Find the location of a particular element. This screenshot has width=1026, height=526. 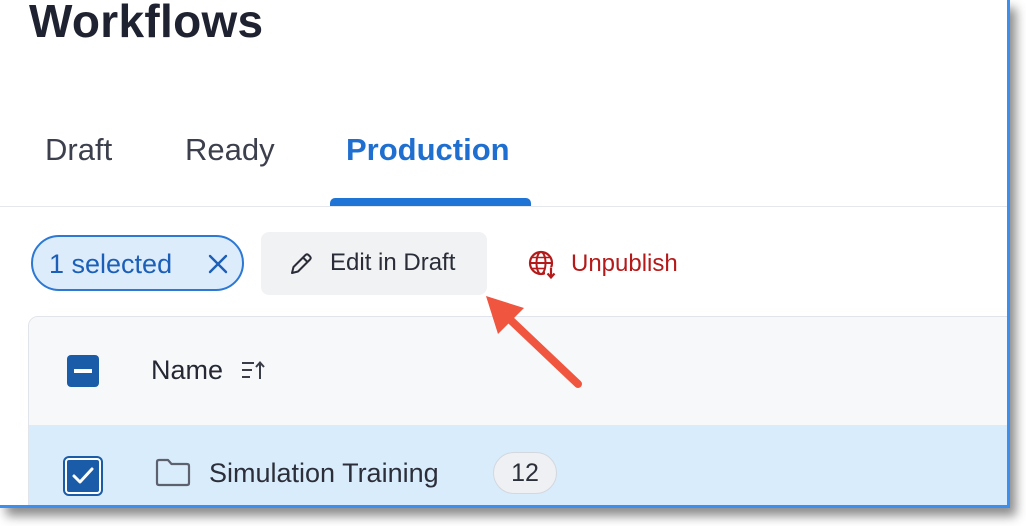

selection-chip: 1 selected is located at coordinates (137, 263).